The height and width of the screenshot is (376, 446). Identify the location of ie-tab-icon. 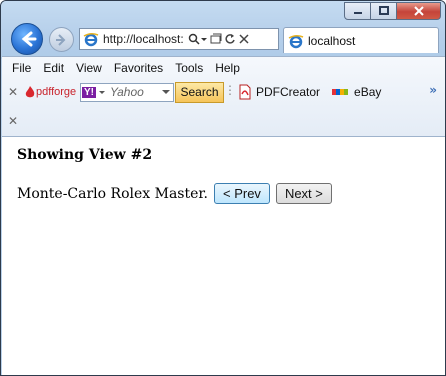
(296, 41).